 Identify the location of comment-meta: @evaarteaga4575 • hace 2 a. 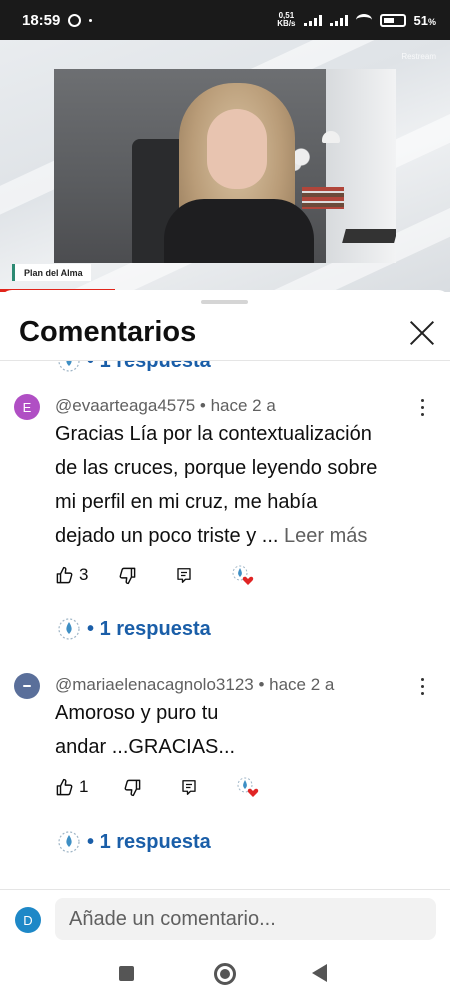
(165, 405).